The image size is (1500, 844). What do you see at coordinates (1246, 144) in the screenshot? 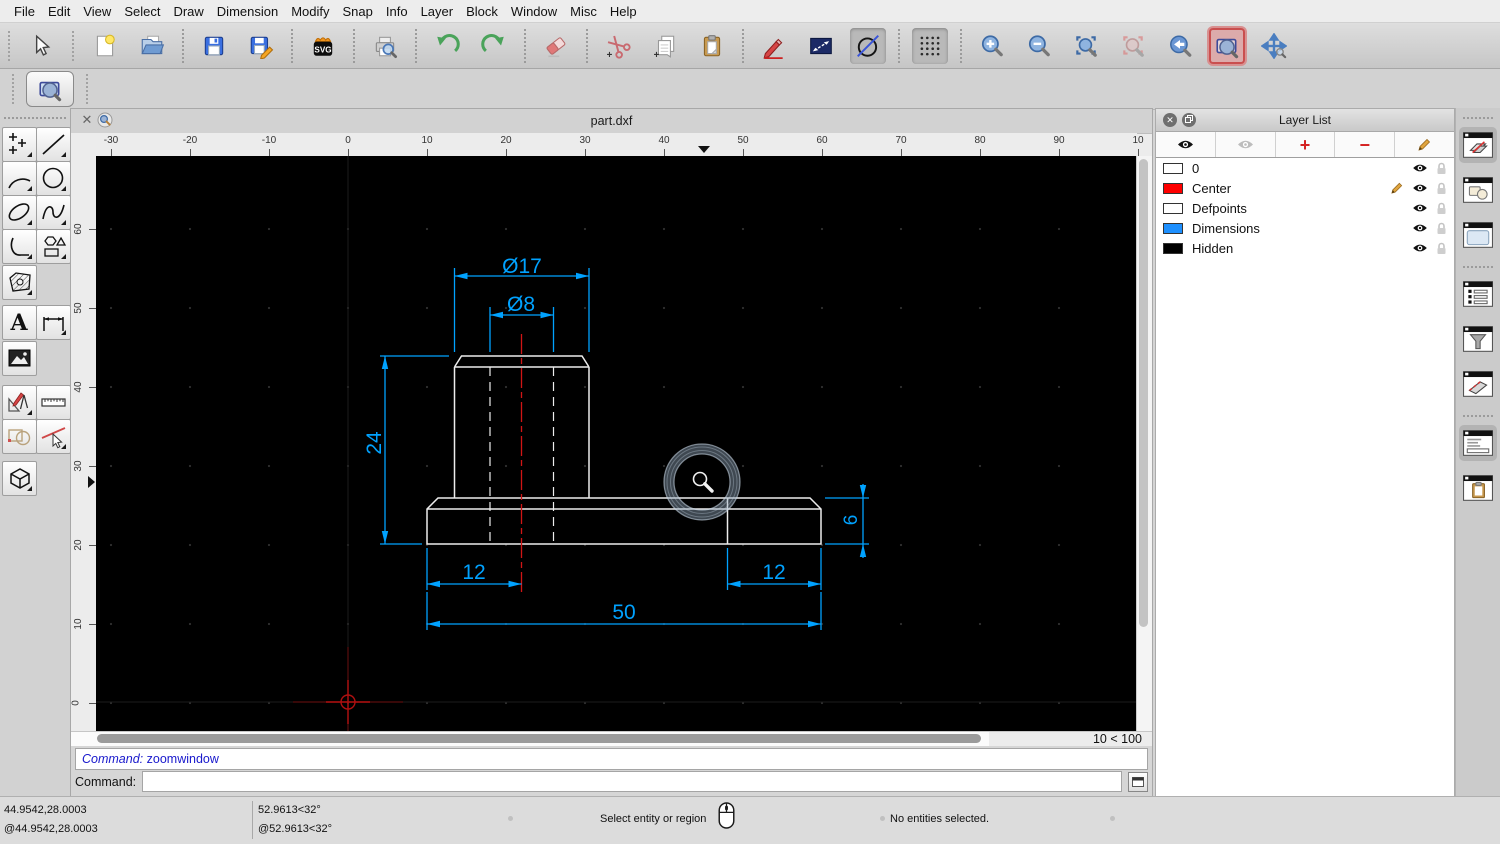
I see `hide-all-layers-button` at bounding box center [1246, 144].